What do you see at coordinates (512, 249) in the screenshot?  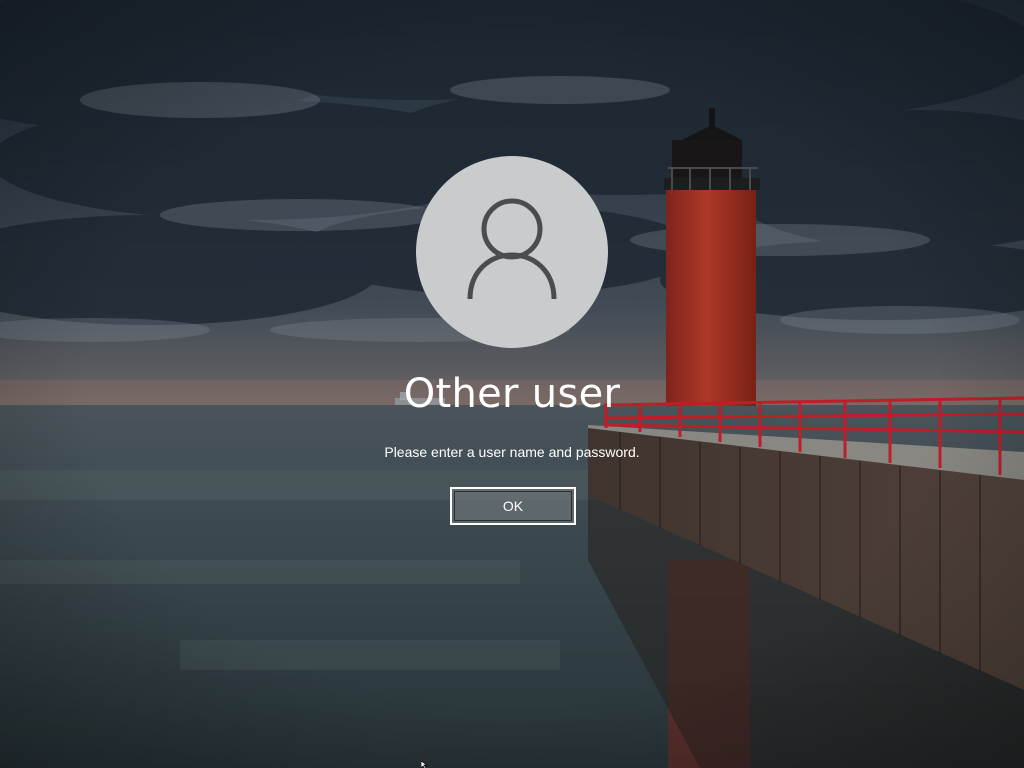 I see `user-silhouette-icon` at bounding box center [512, 249].